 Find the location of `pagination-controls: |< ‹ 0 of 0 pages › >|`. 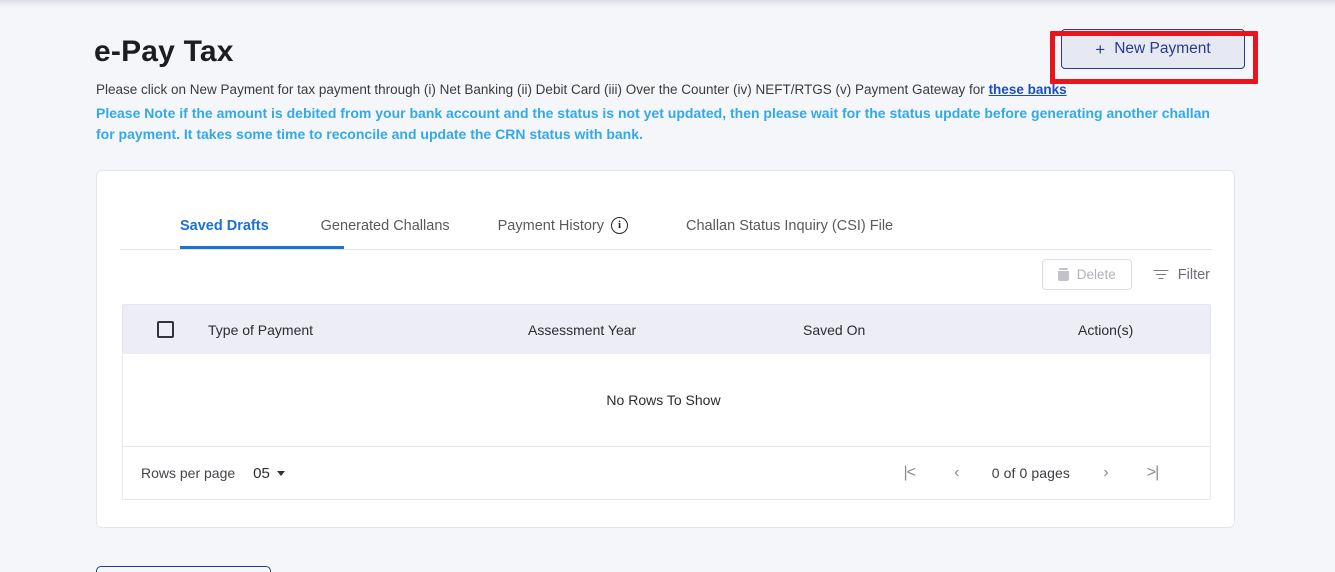

pagination-controls: |< ‹ 0 of 0 pages › >| is located at coordinates (1031, 473).